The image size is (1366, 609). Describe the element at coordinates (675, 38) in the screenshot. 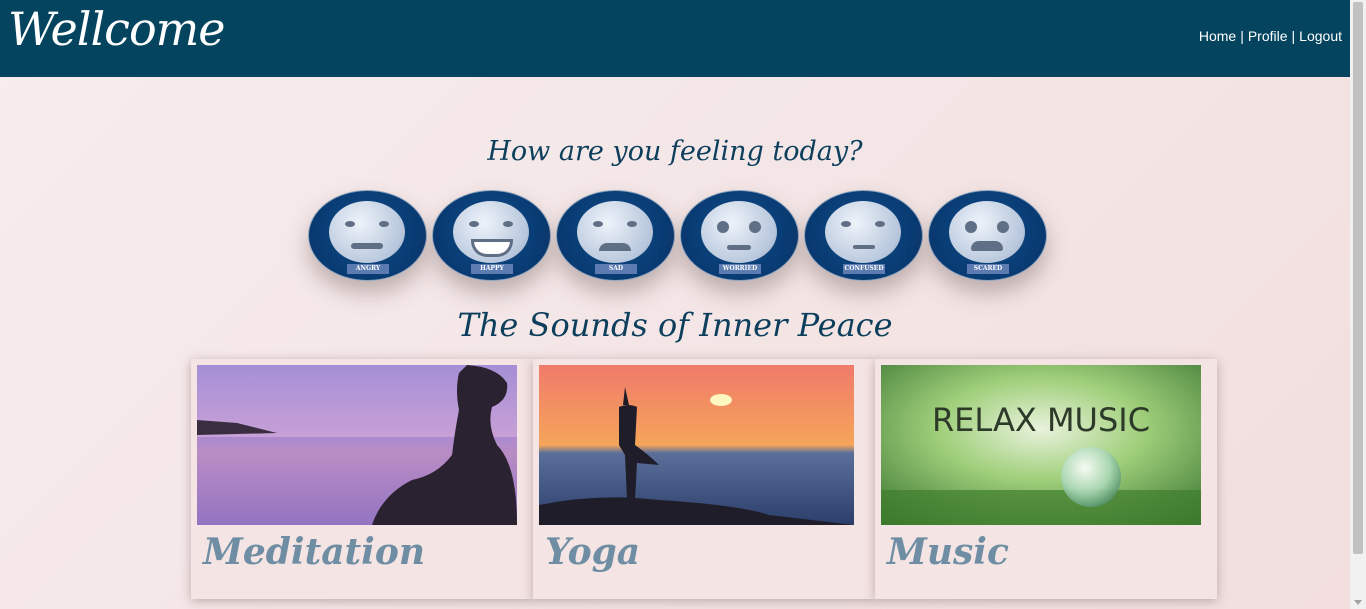

I see `top-header: Wellcome Home | Profile | Logout` at that location.